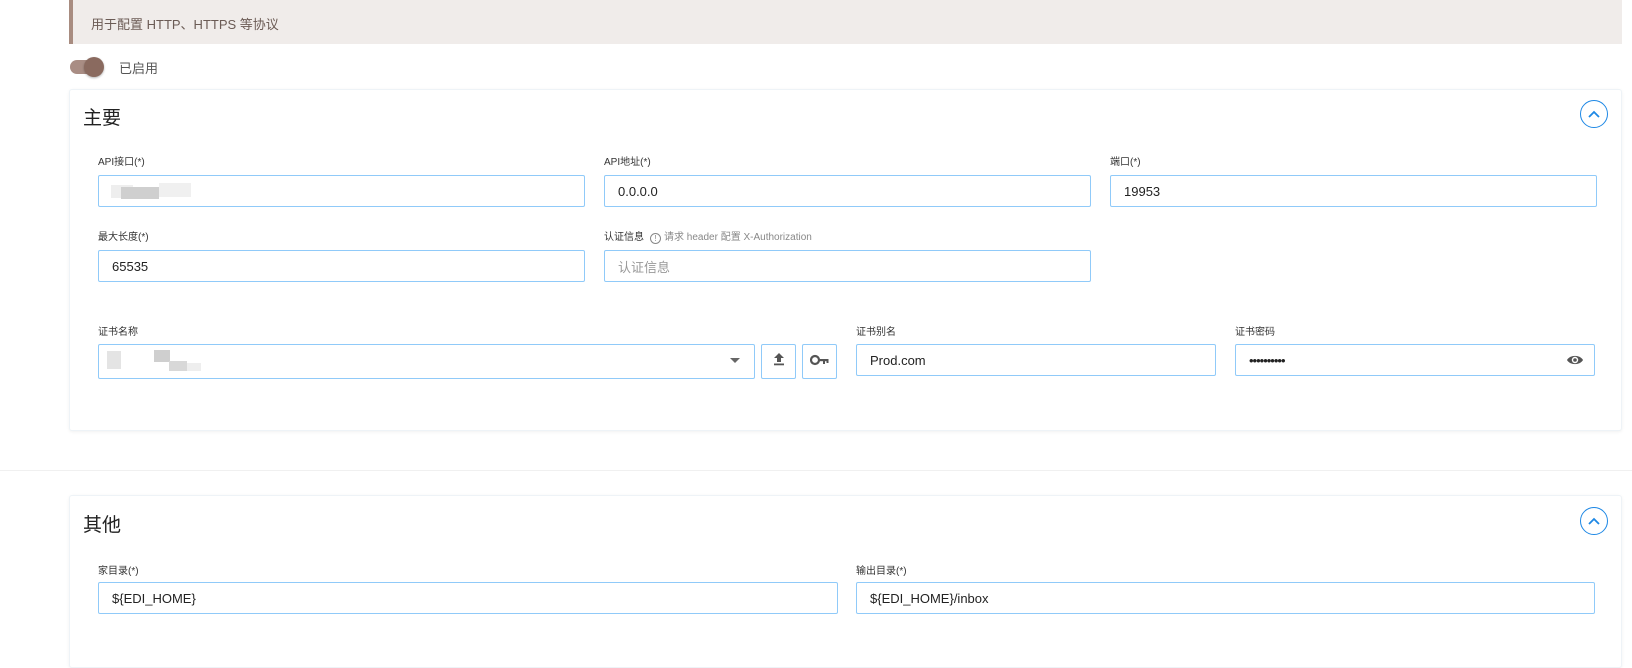 This screenshot has height=668, width=1632. What do you see at coordinates (735, 360) in the screenshot?
I see `chevron-down-icon` at bounding box center [735, 360].